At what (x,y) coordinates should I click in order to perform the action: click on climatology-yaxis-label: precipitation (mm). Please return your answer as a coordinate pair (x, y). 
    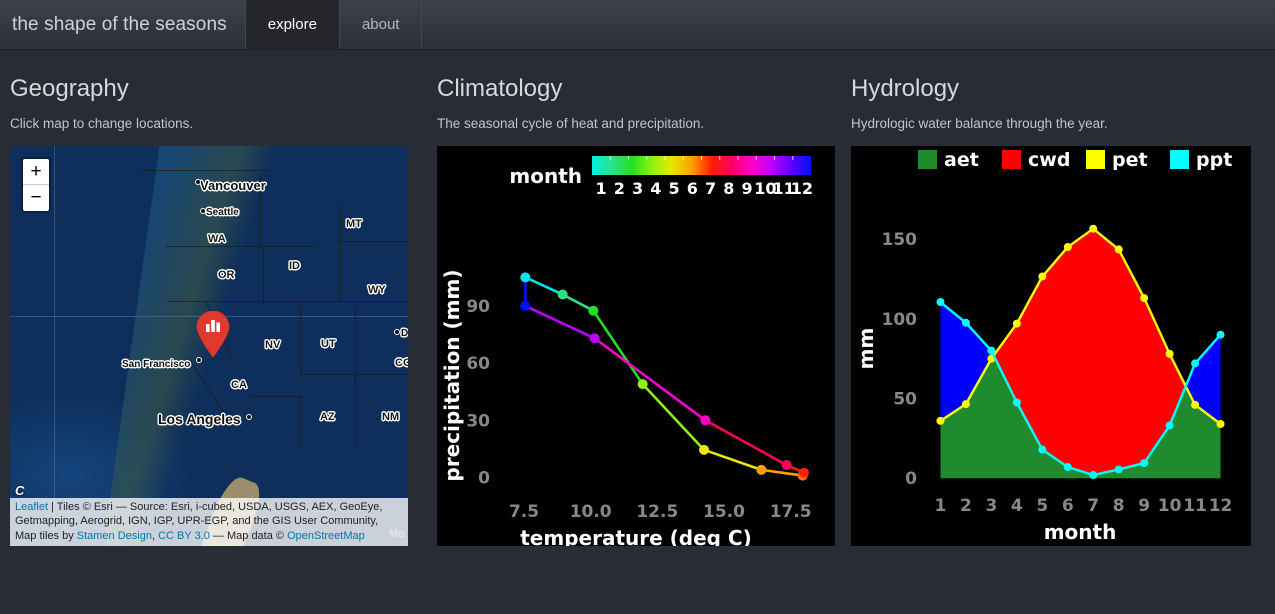
    Looking at the image, I should click on (452, 375).